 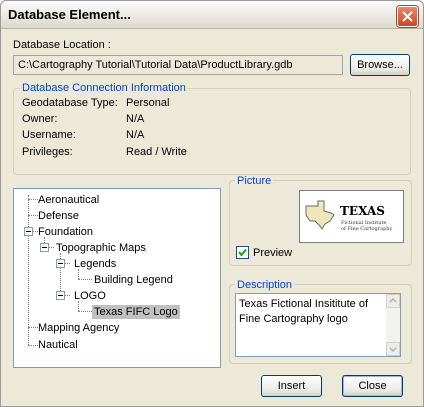 What do you see at coordinates (148, 103) in the screenshot?
I see `geodatabase-type-value: Personal` at bounding box center [148, 103].